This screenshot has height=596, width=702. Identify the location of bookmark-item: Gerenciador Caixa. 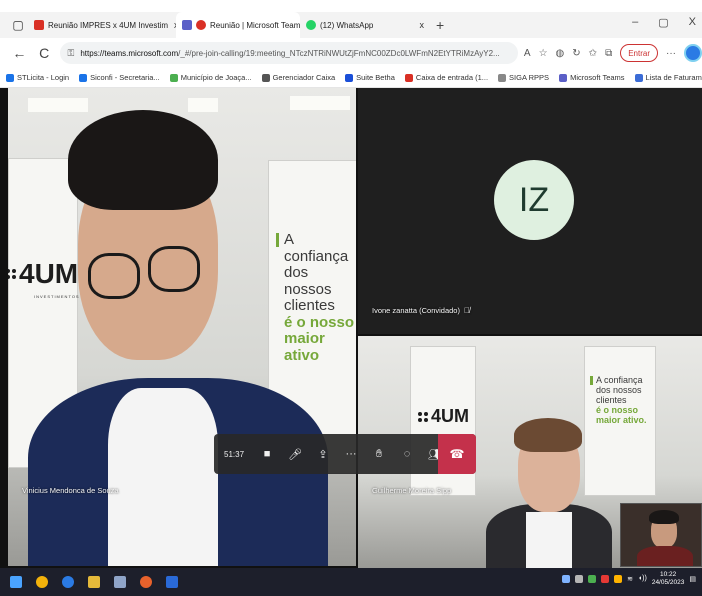
(298, 77).